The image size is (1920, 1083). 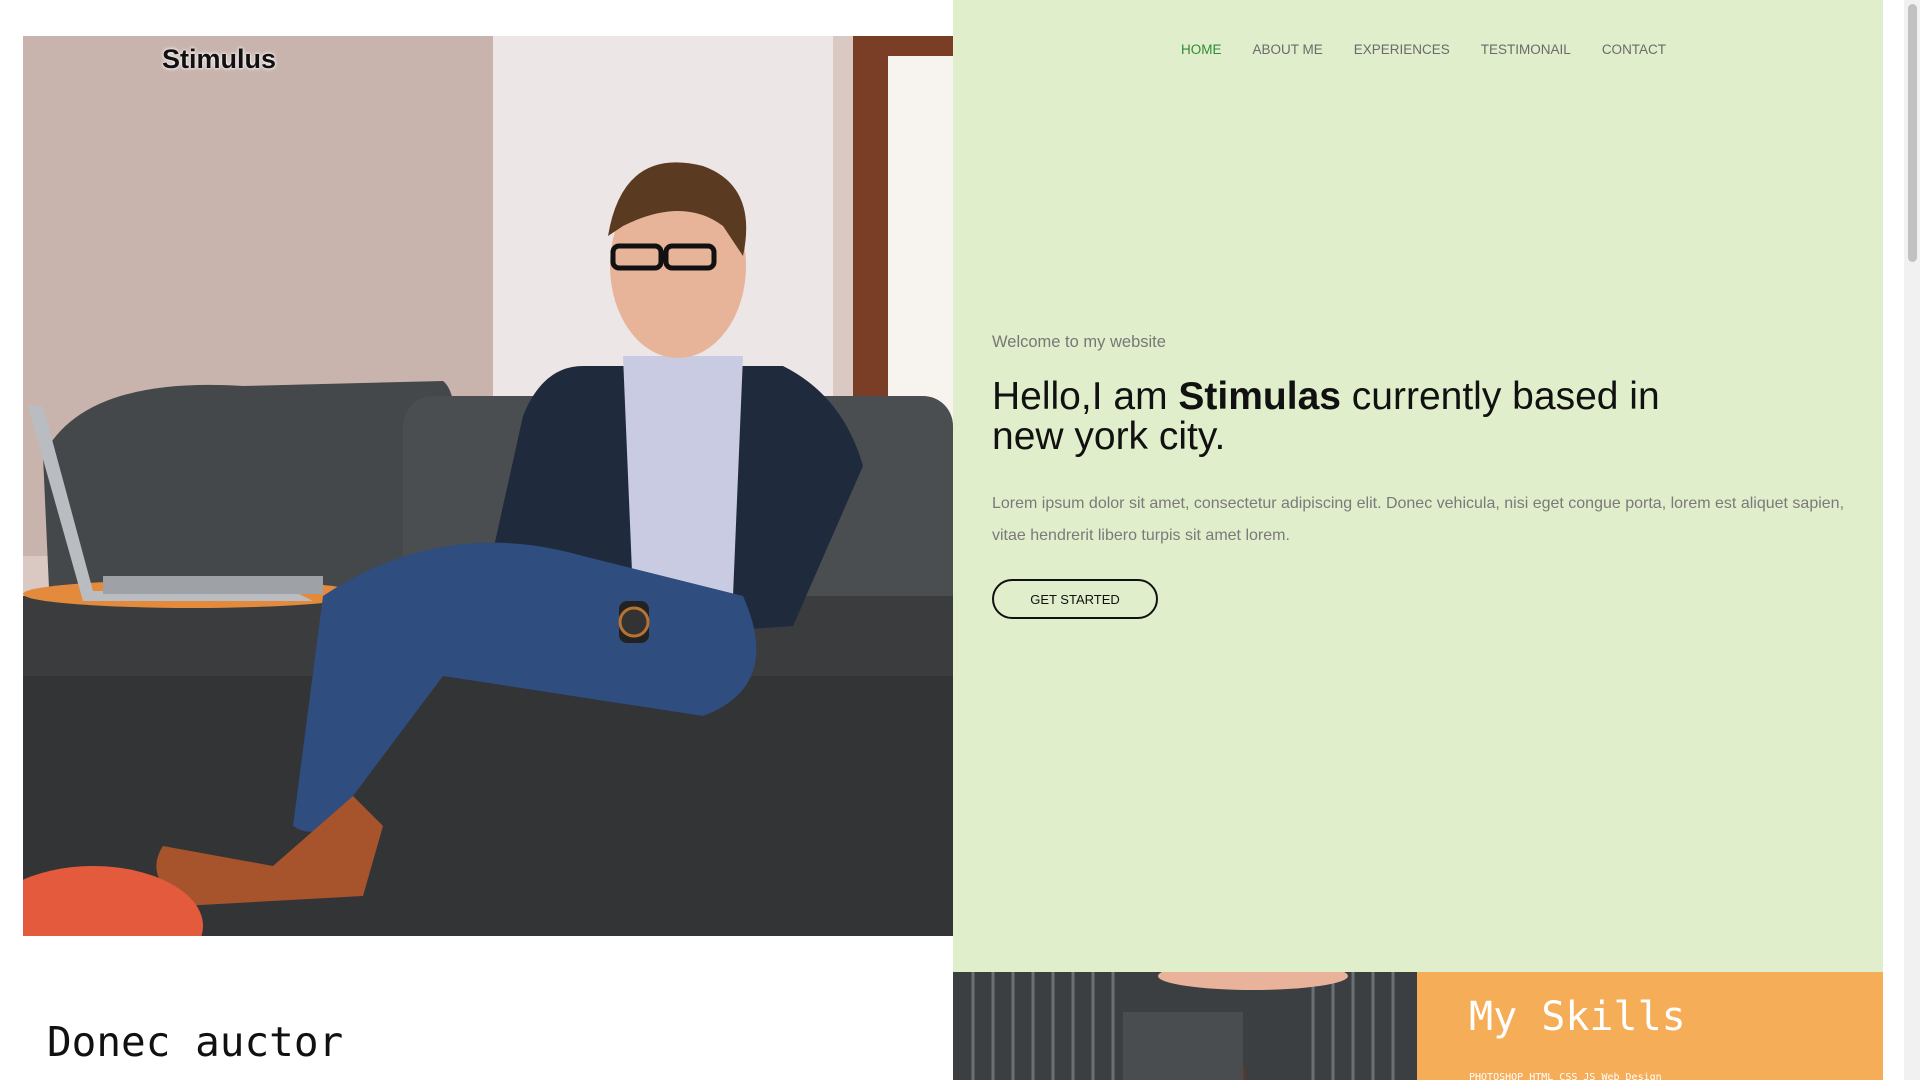 What do you see at coordinates (1288, 49) in the screenshot?
I see `nav-about-me: ABOUT ME` at bounding box center [1288, 49].